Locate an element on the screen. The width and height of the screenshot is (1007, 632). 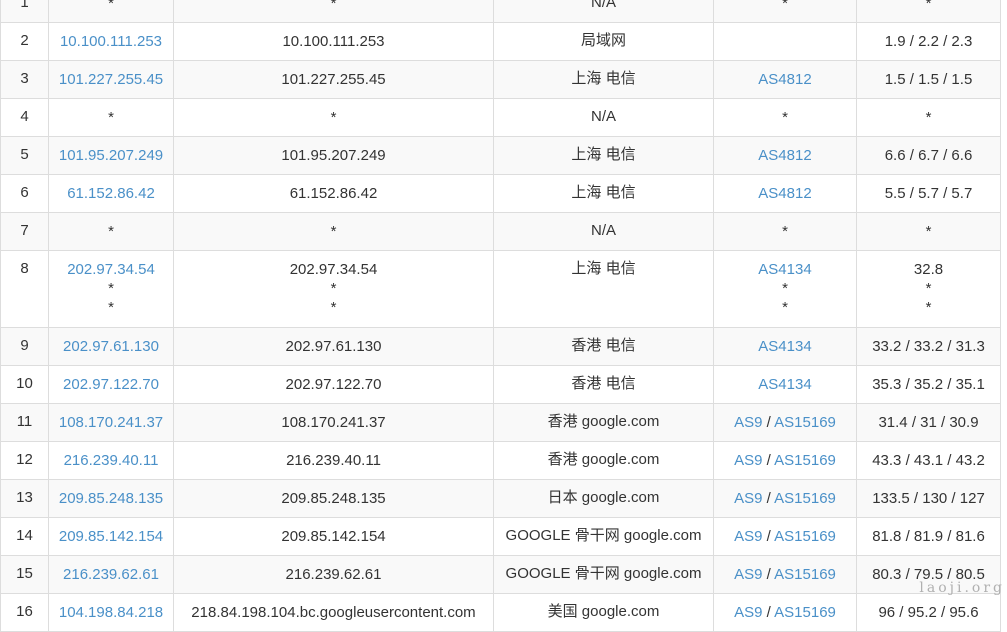
hop-number-cell: 7 is located at coordinates (24, 231).